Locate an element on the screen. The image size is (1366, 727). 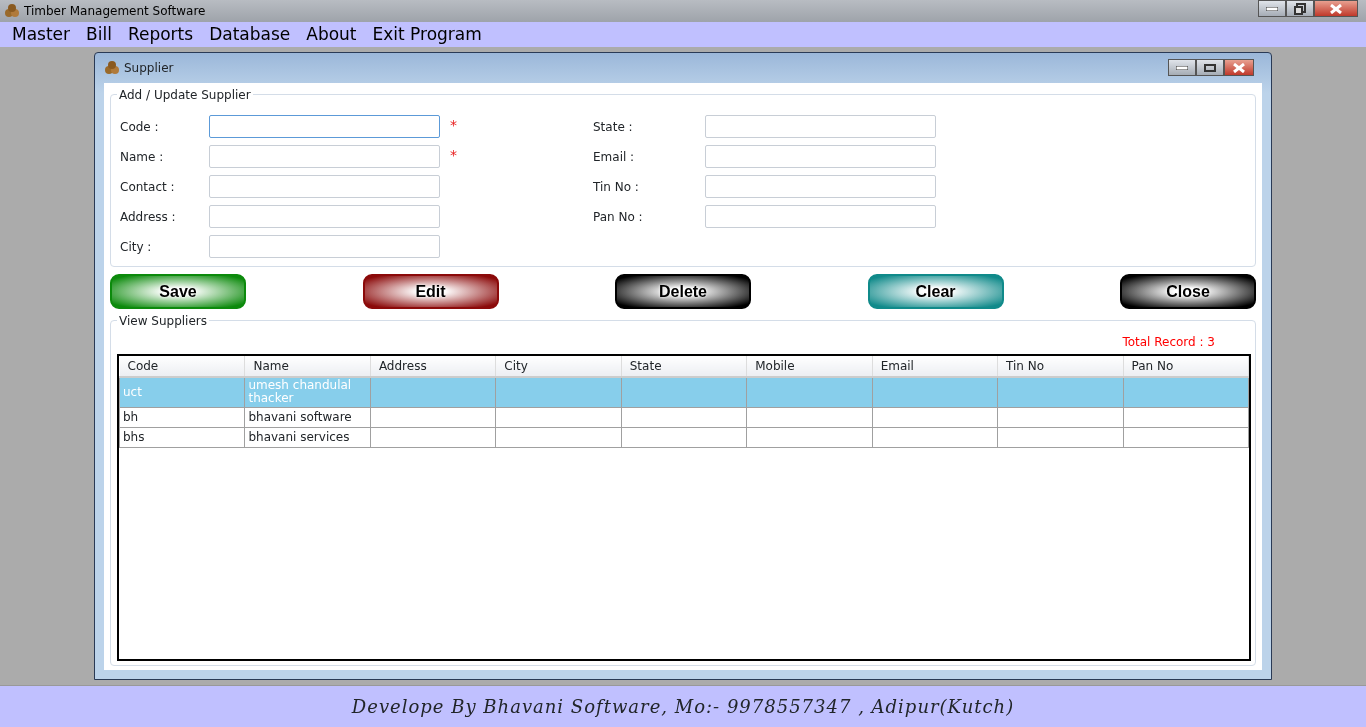
restore-icon is located at coordinates (1300, 8).